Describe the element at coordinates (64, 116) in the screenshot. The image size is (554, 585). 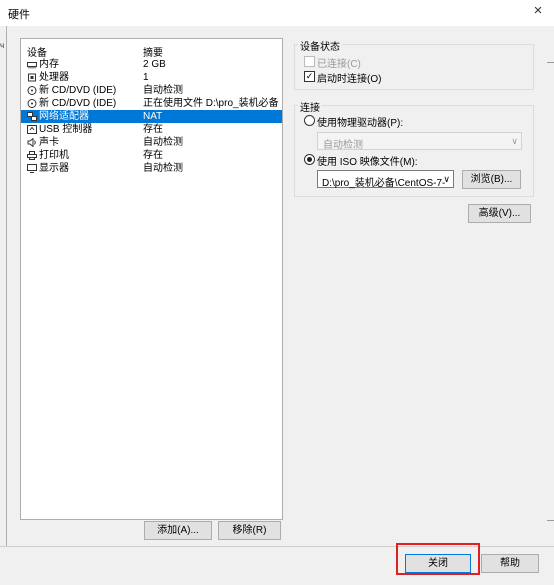
I see `device-name: 网络适配器` at that location.